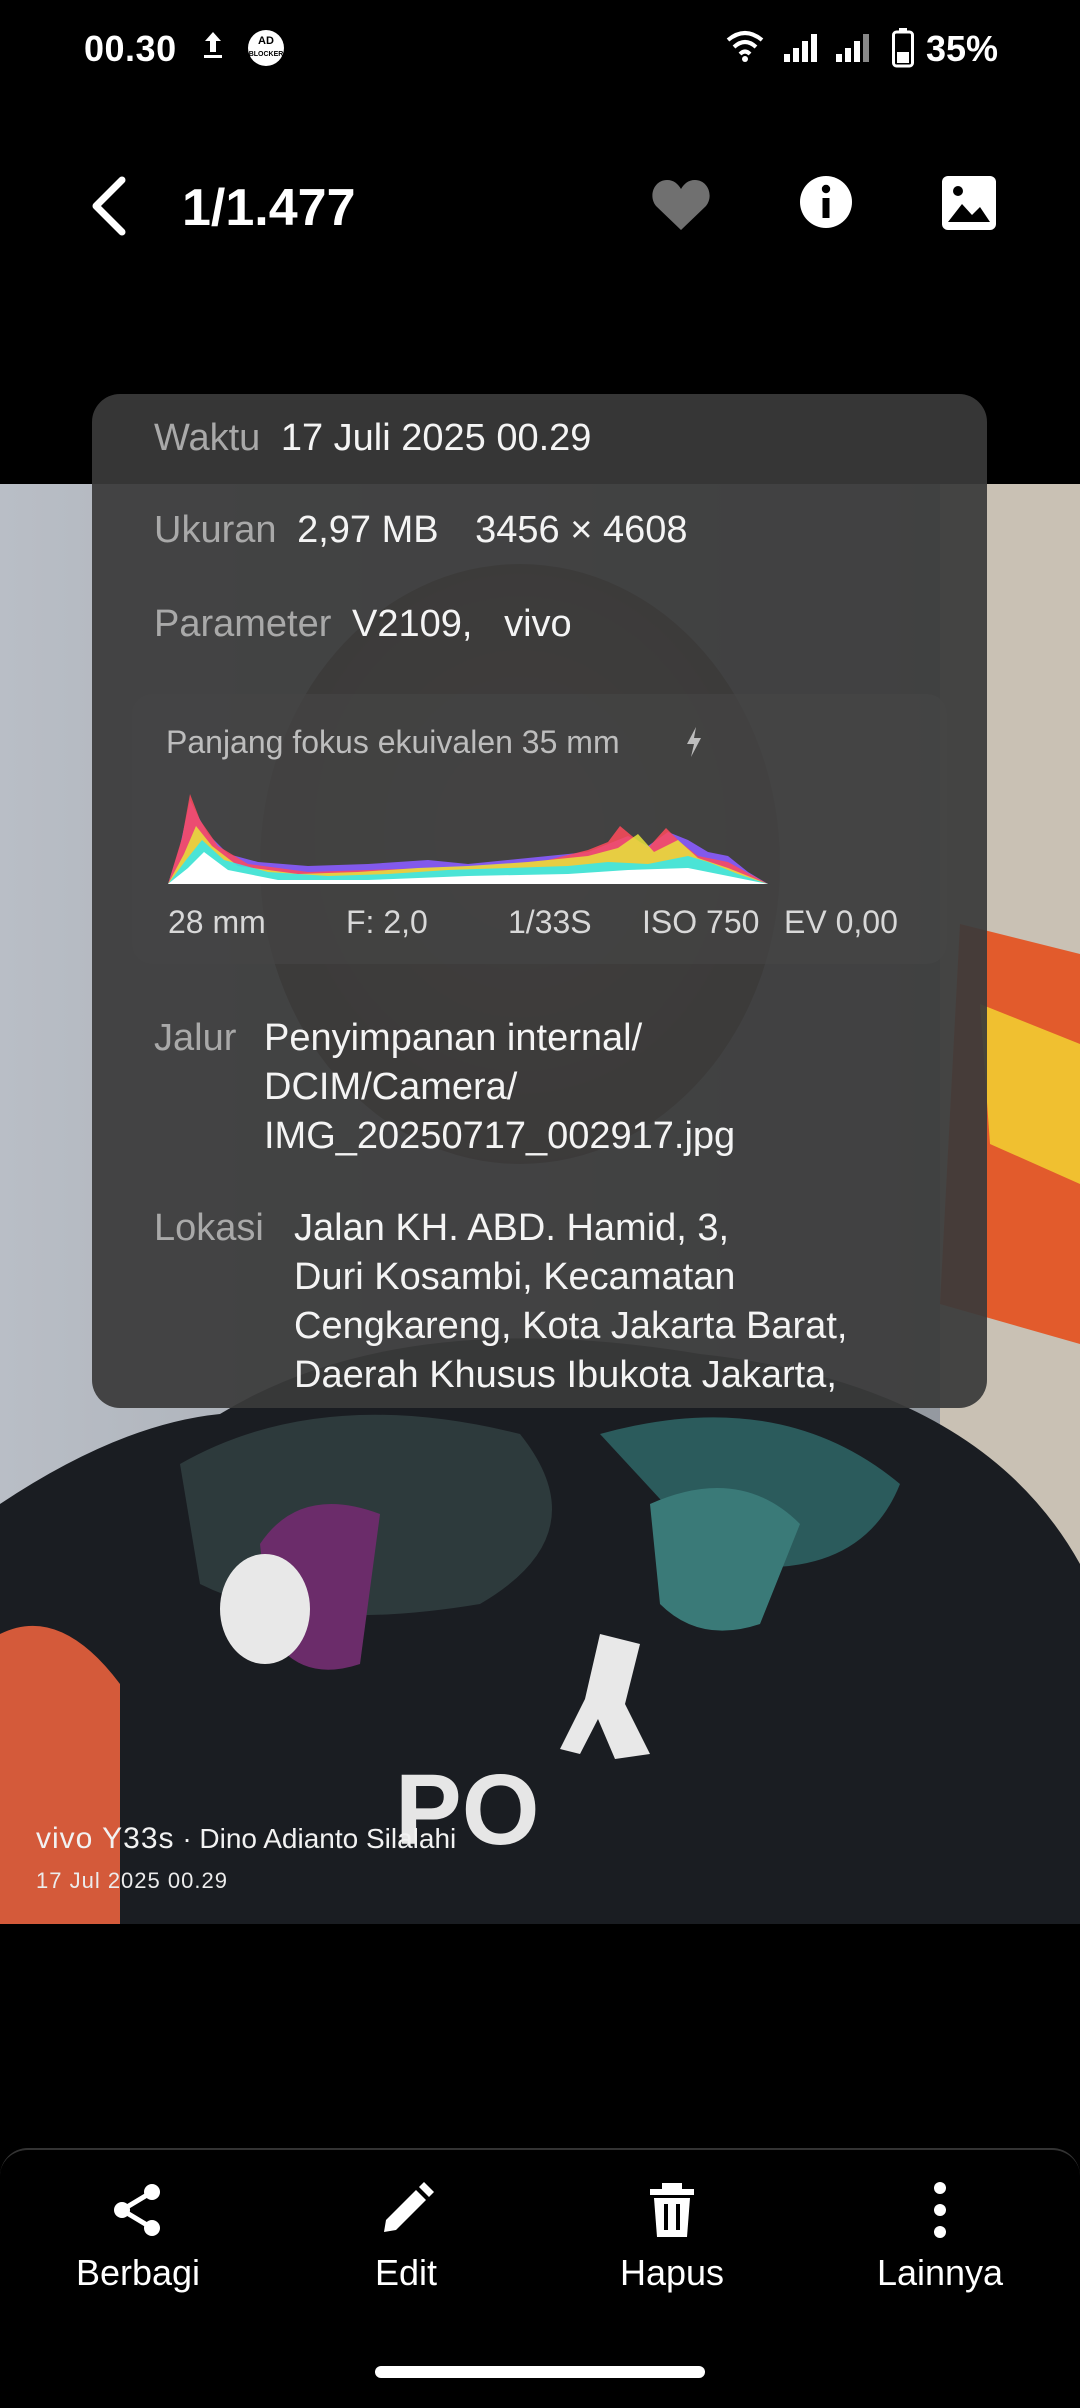 This screenshot has height=2408, width=1080. Describe the element at coordinates (266, 48) in the screenshot. I see `adblocker-icon: AD BLOCKER` at that location.